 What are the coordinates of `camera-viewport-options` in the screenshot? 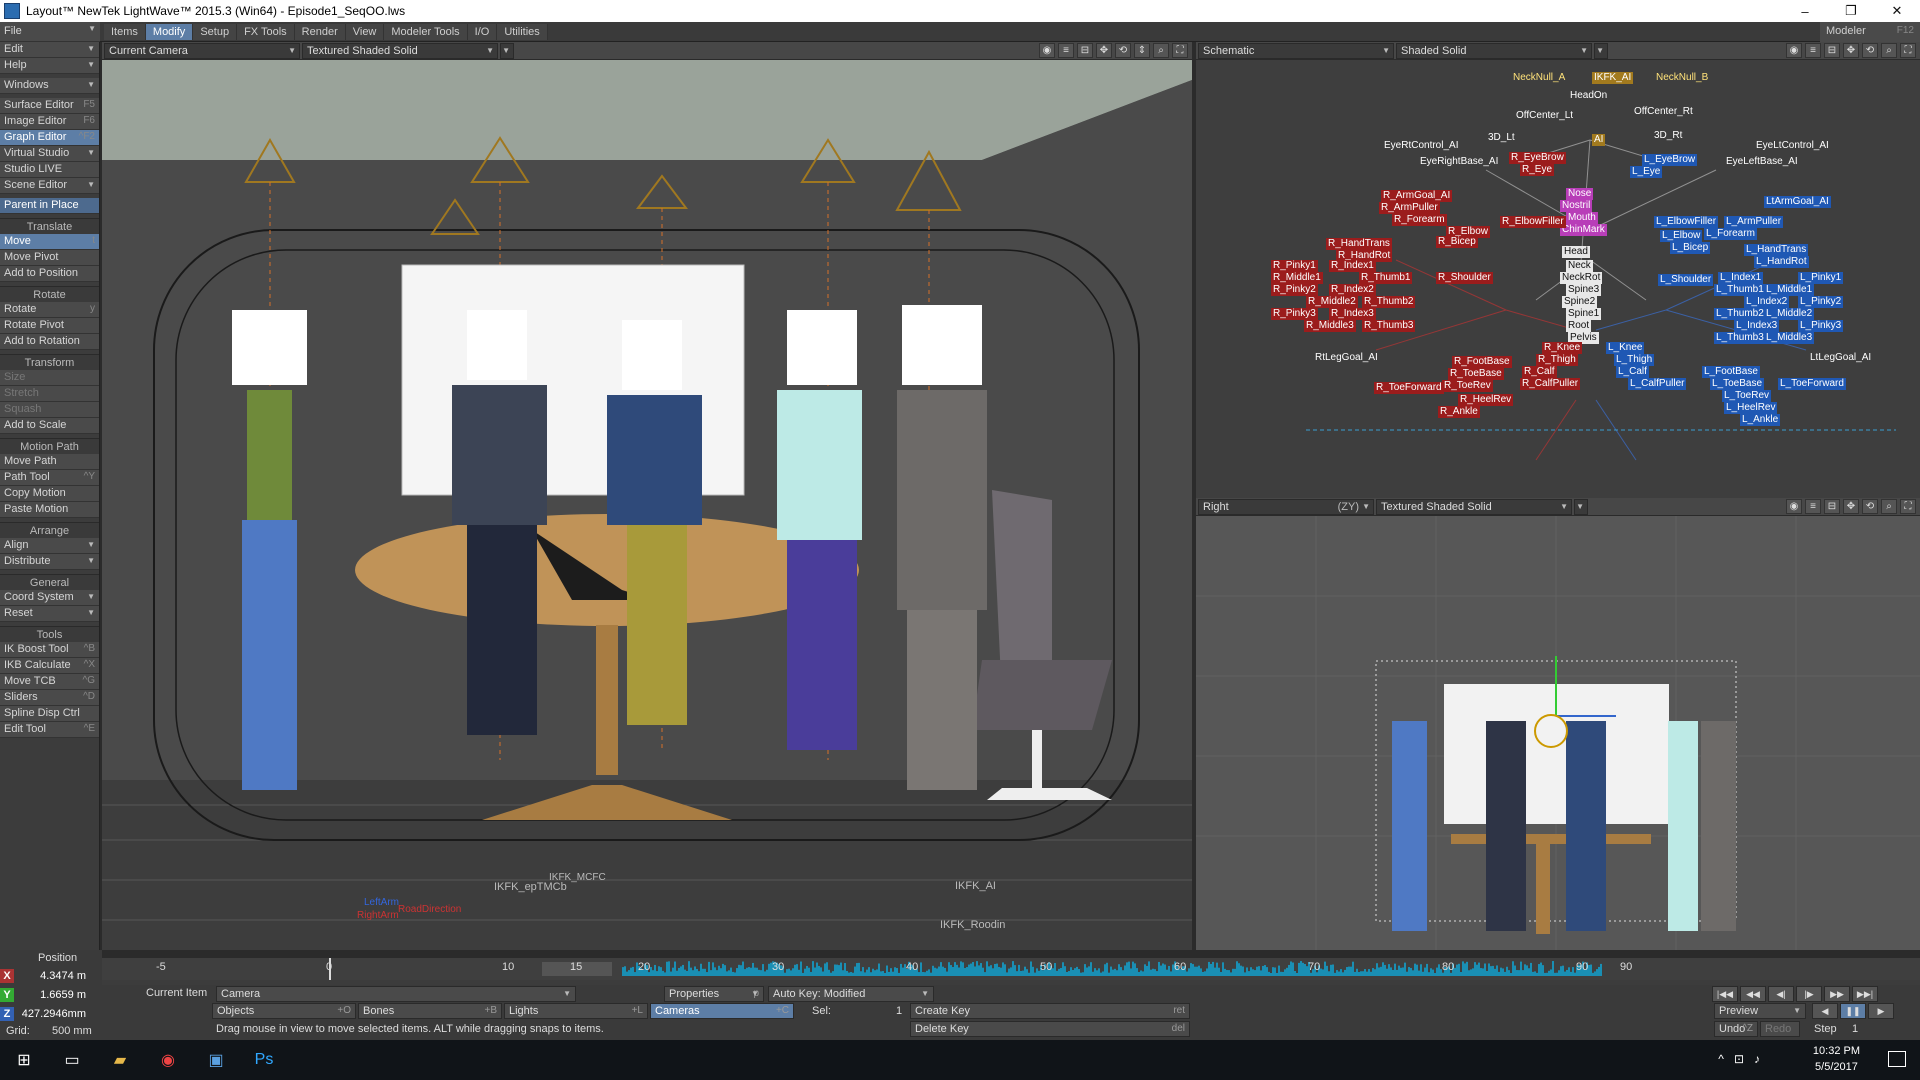 It's located at (507, 50).